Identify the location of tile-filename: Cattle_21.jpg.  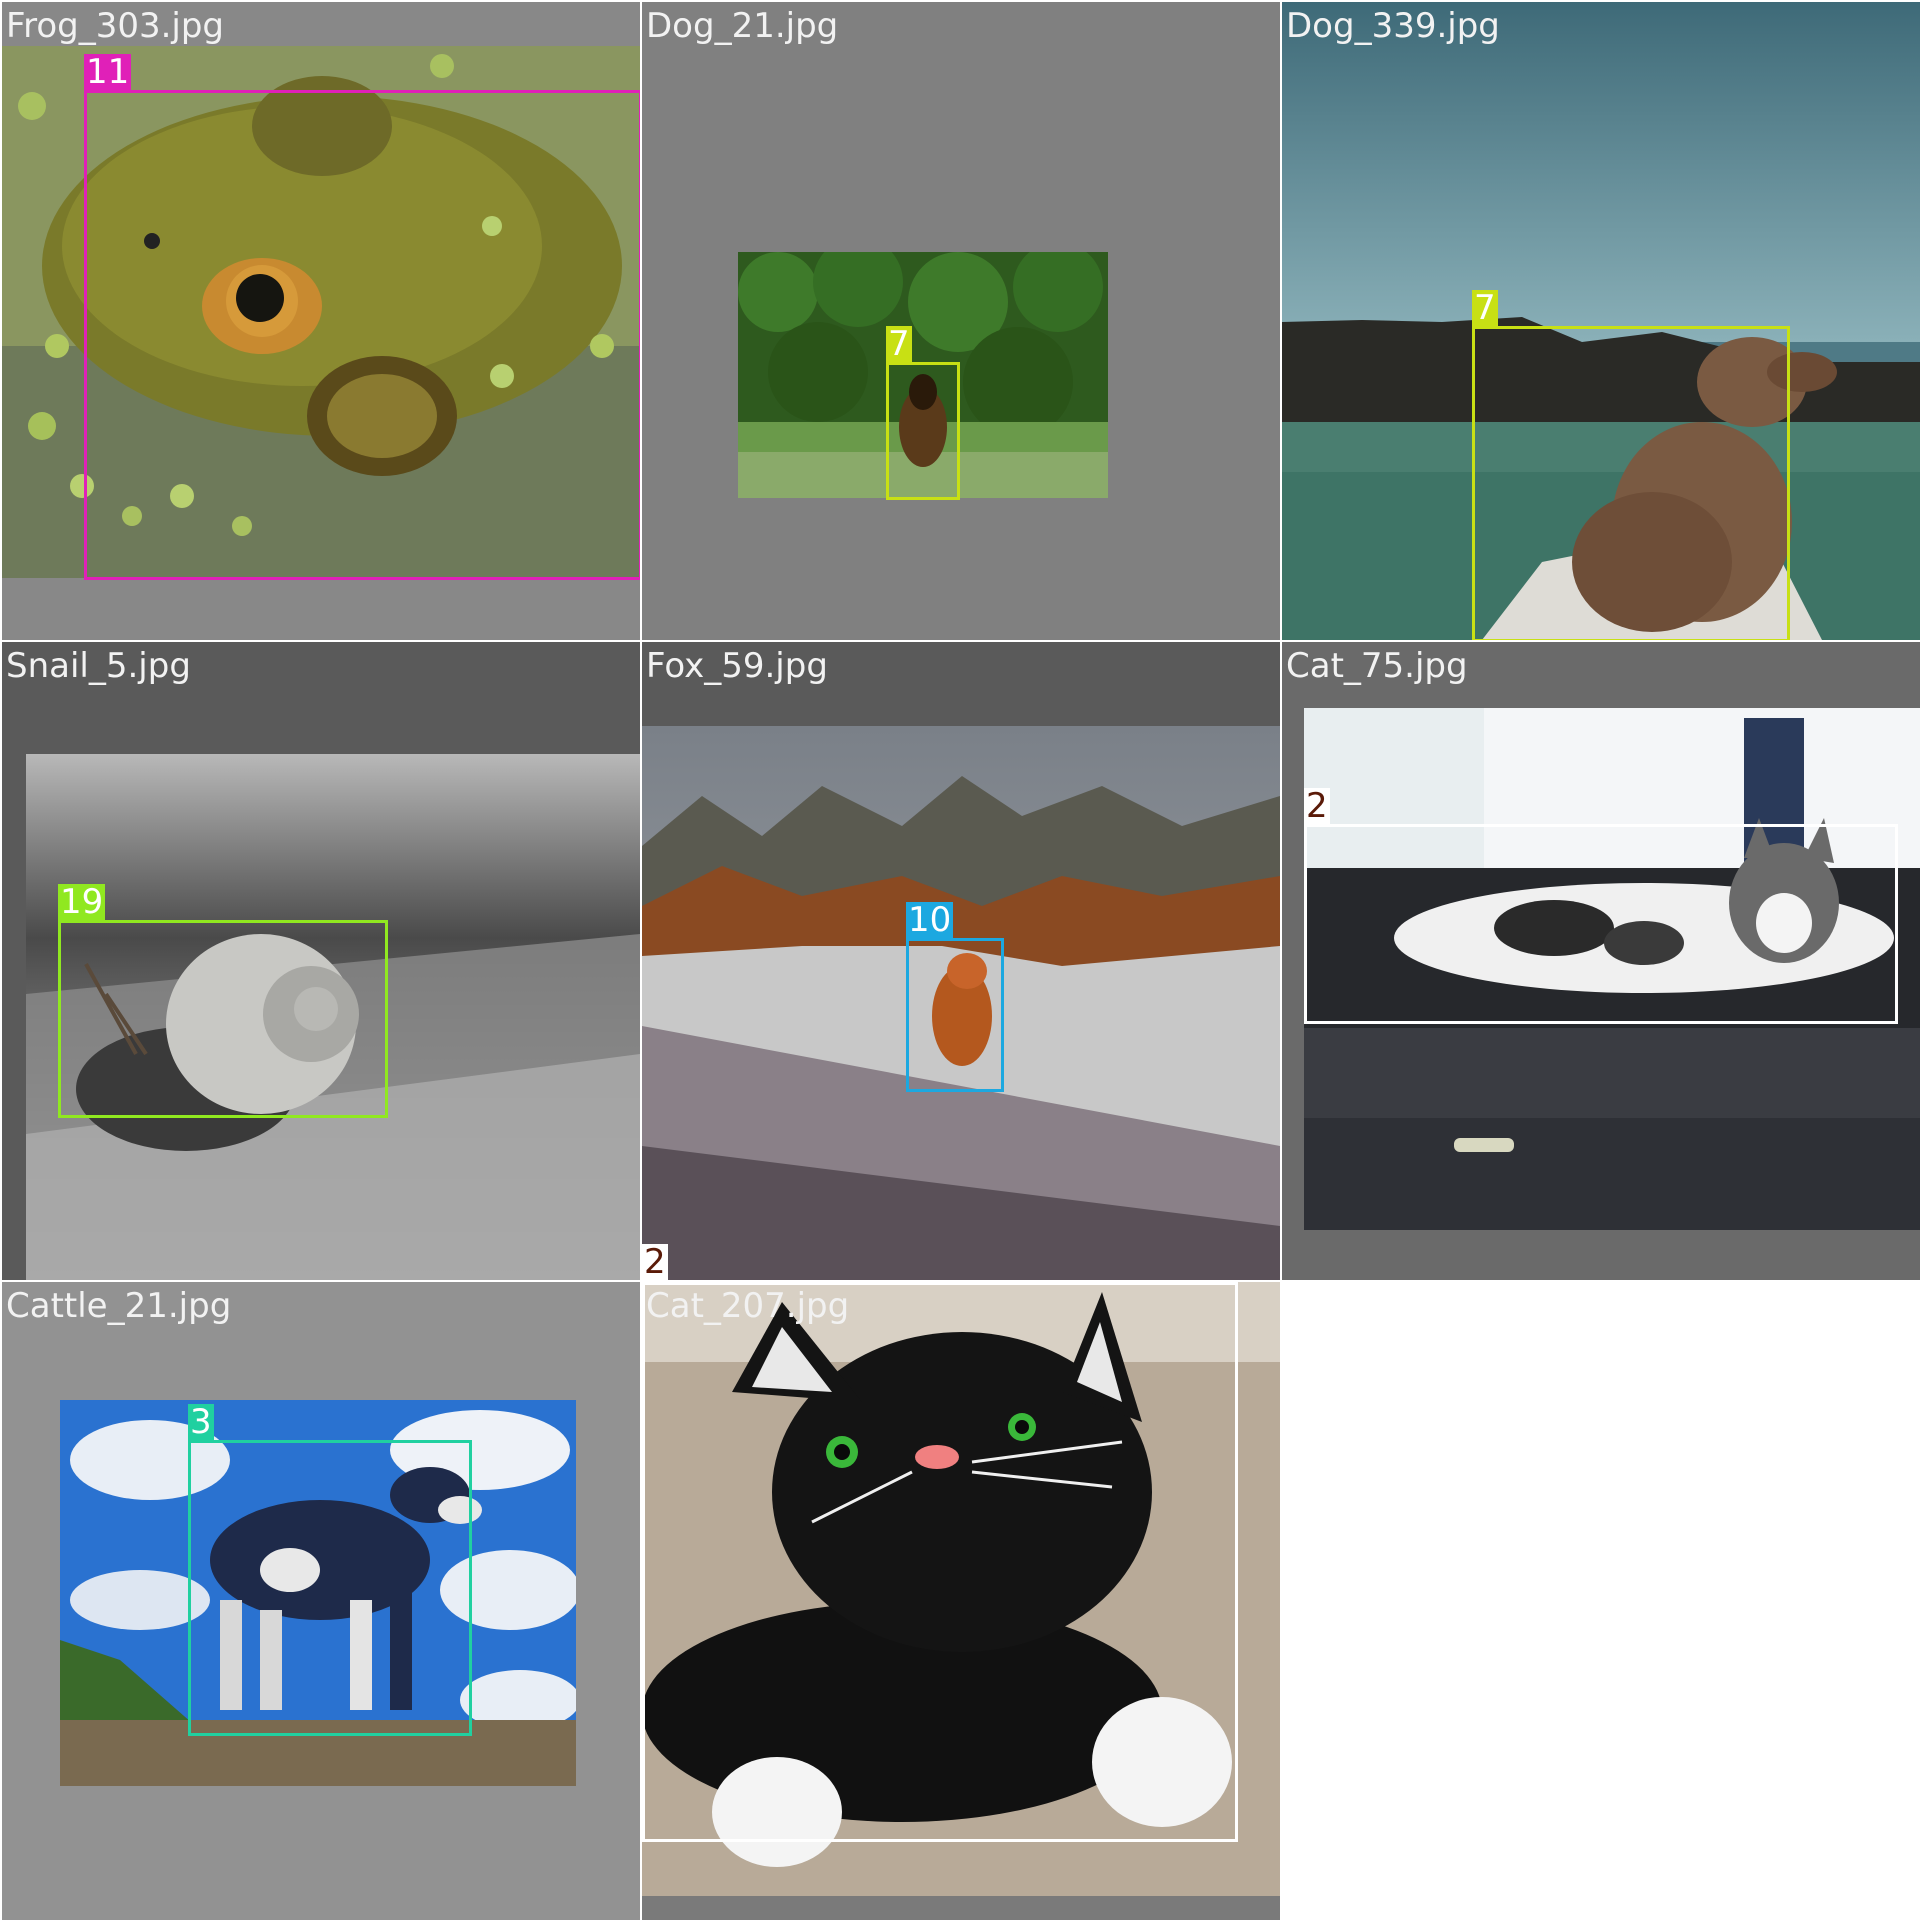
(119, 1306).